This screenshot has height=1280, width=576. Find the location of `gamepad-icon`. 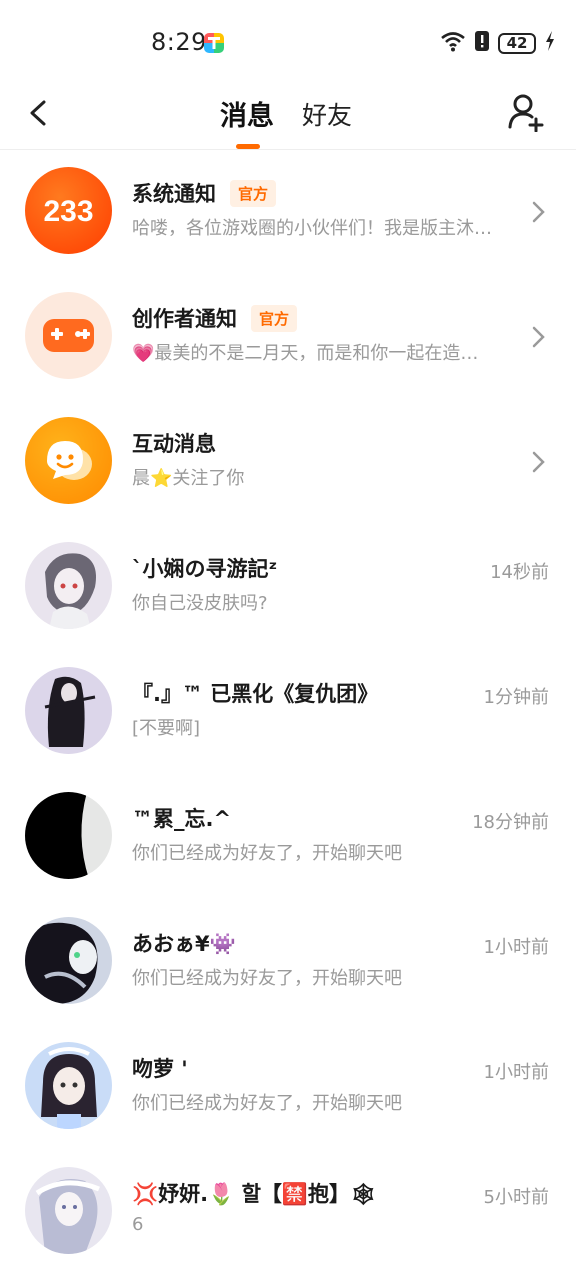

gamepad-icon is located at coordinates (68, 335).